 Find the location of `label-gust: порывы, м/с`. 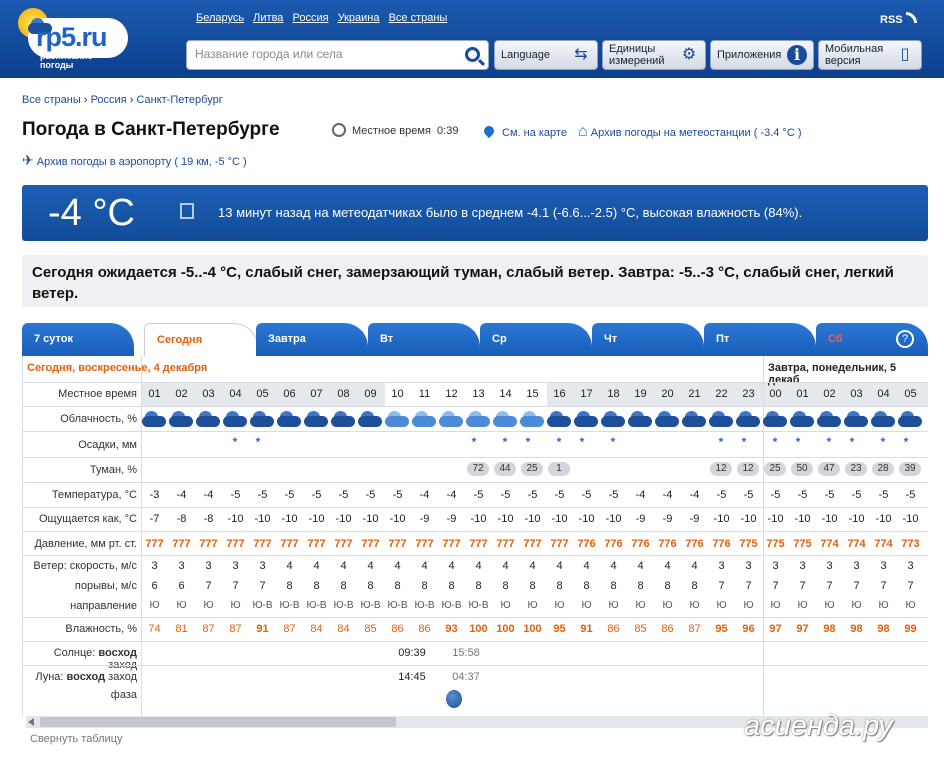

label-gust: порывы, м/с is located at coordinates (105, 586).